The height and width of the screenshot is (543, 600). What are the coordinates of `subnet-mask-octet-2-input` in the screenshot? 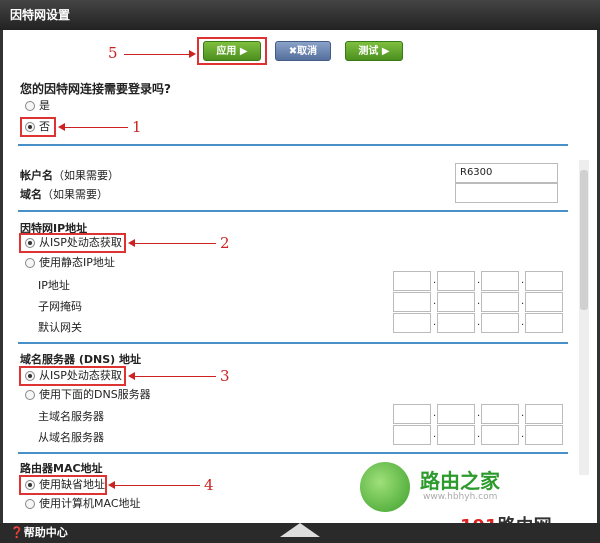 It's located at (456, 302).